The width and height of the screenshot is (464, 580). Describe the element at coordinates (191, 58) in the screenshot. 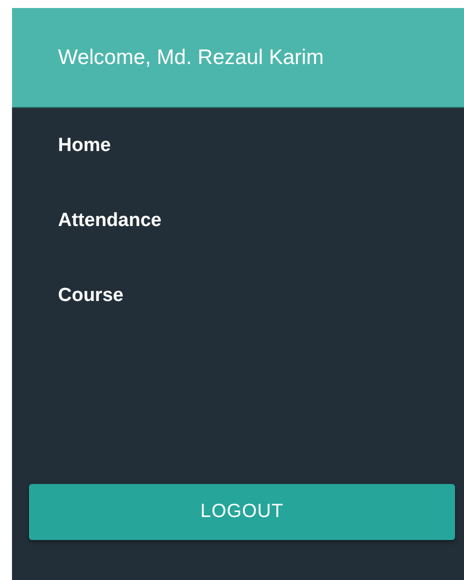

I see `welcome-title: Welcome, Md. Rezaul Karim` at that location.